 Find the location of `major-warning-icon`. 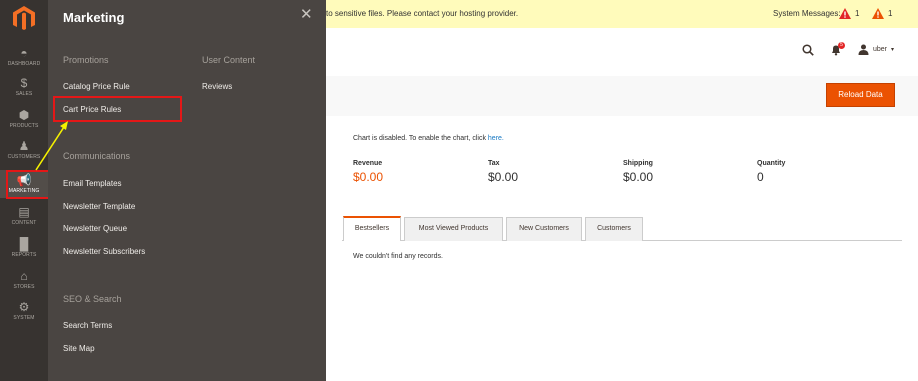

major-warning-icon is located at coordinates (878, 13).